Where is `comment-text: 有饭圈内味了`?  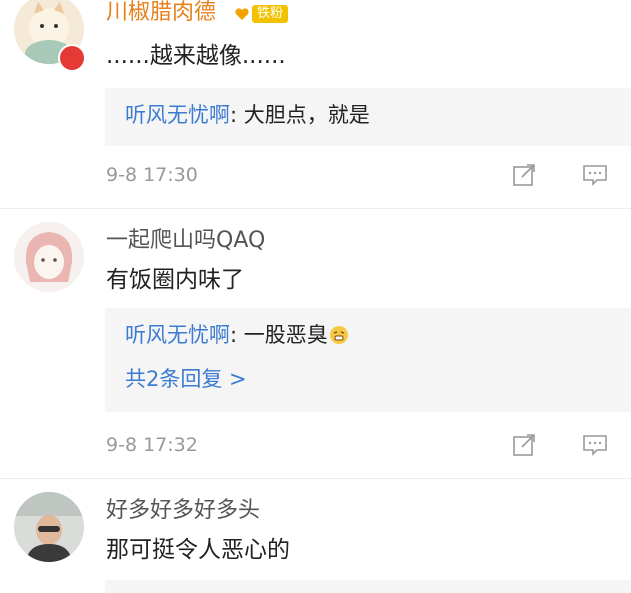
comment-text: 有饭圈内味了 is located at coordinates (175, 280).